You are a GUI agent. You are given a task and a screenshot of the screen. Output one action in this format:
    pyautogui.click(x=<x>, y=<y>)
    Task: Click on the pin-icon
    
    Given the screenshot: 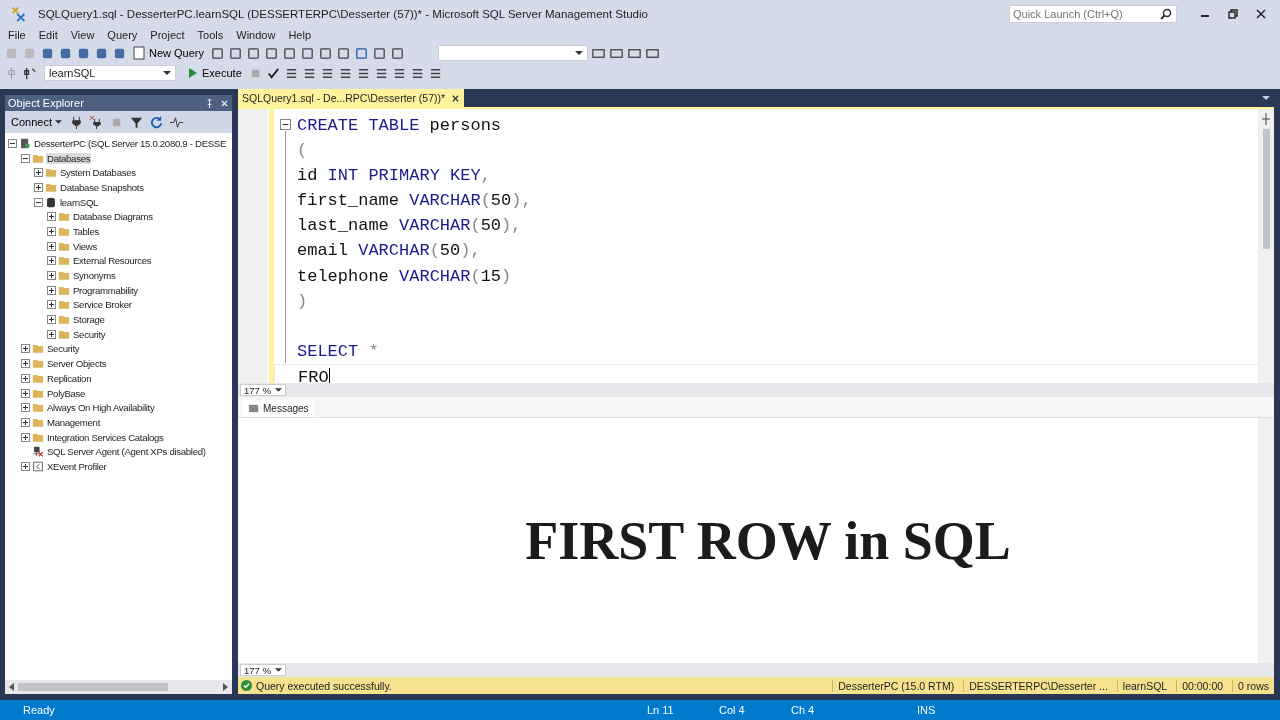 What is the action you would take?
    pyautogui.click(x=209, y=103)
    